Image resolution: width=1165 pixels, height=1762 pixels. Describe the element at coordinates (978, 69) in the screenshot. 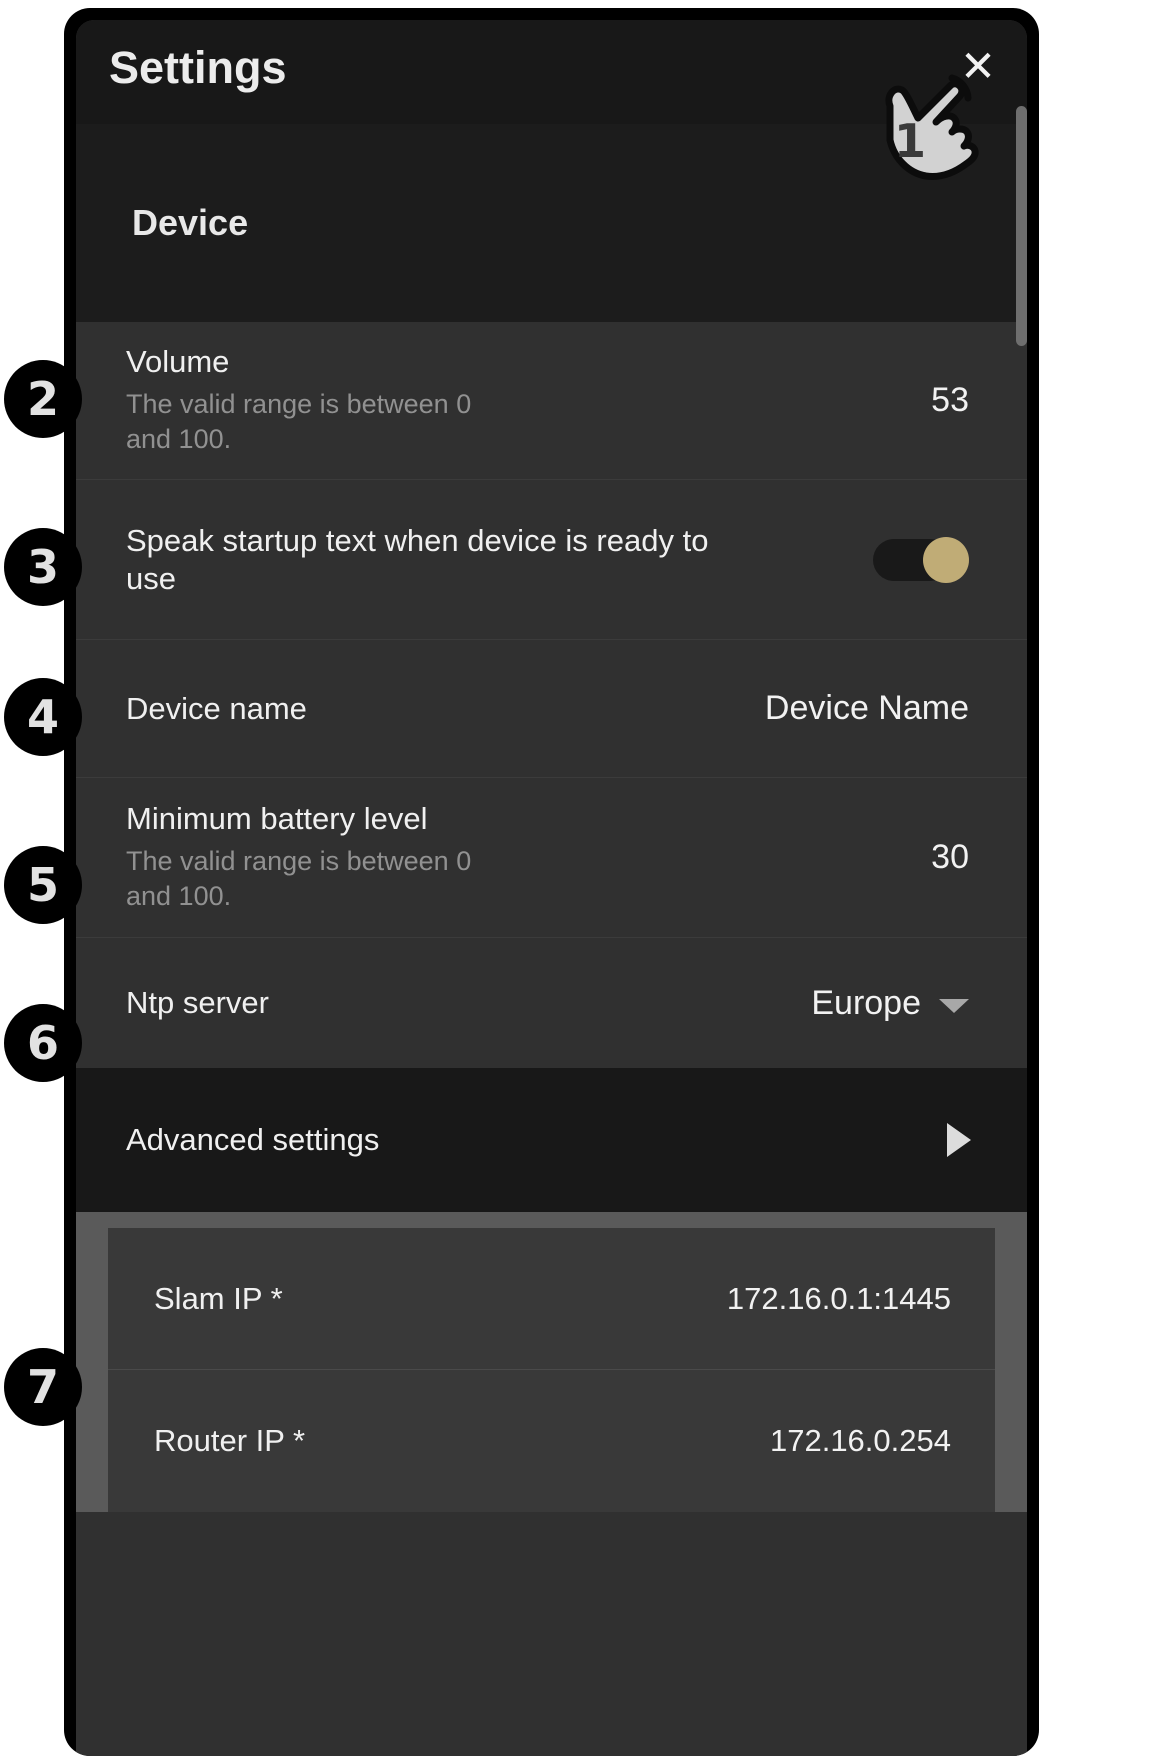

I see `close-icon: ✕` at that location.